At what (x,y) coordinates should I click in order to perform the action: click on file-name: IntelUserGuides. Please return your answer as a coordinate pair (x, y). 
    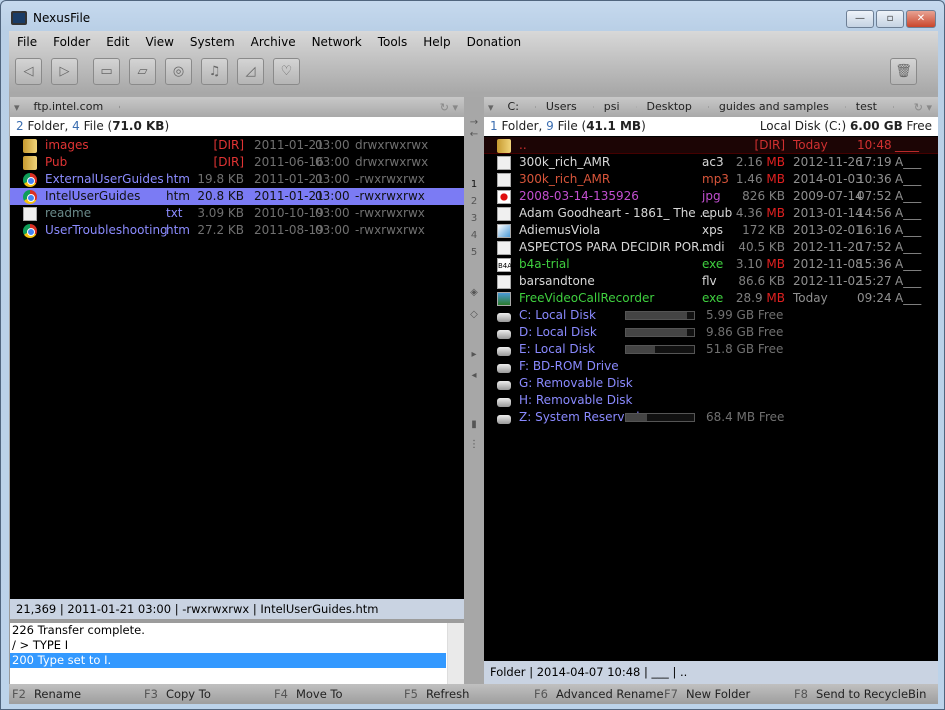
    Looking at the image, I should click on (93, 196).